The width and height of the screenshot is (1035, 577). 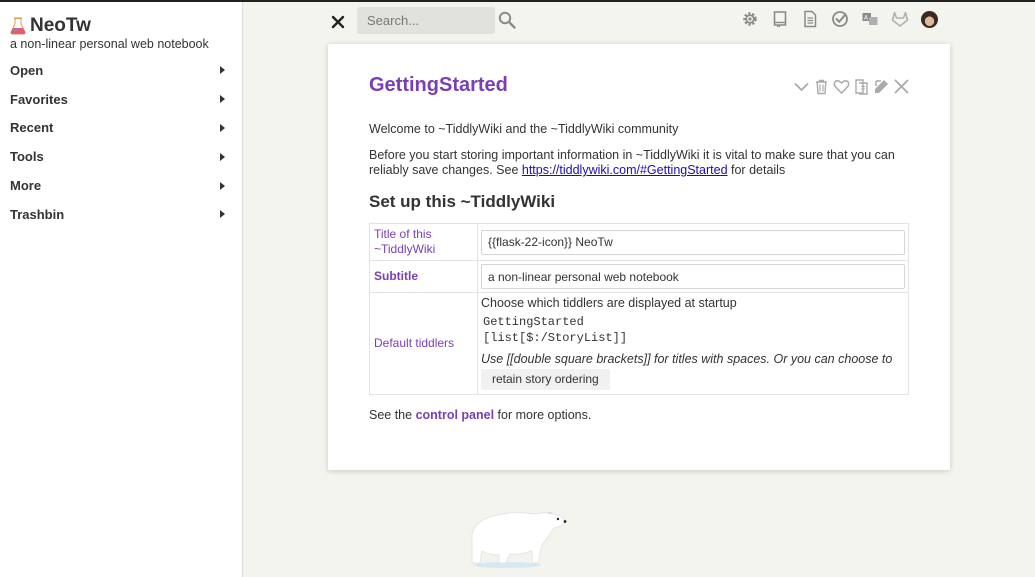 What do you see at coordinates (438, 85) in the screenshot?
I see `tiddler-title: GettingStarted` at bounding box center [438, 85].